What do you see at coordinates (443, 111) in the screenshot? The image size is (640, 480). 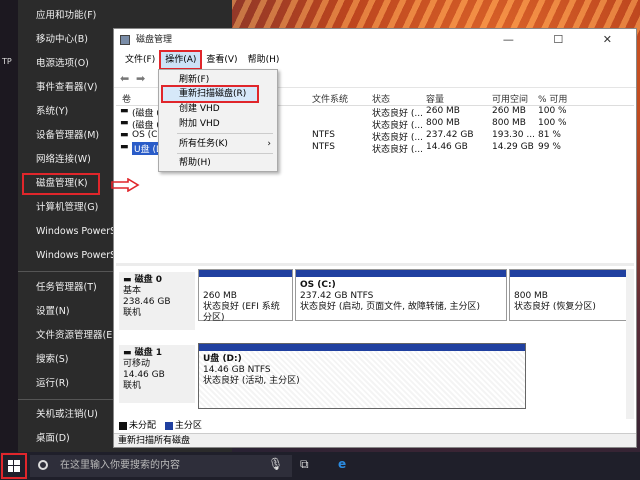 I see `cell-capacity: 260 MB` at bounding box center [443, 111].